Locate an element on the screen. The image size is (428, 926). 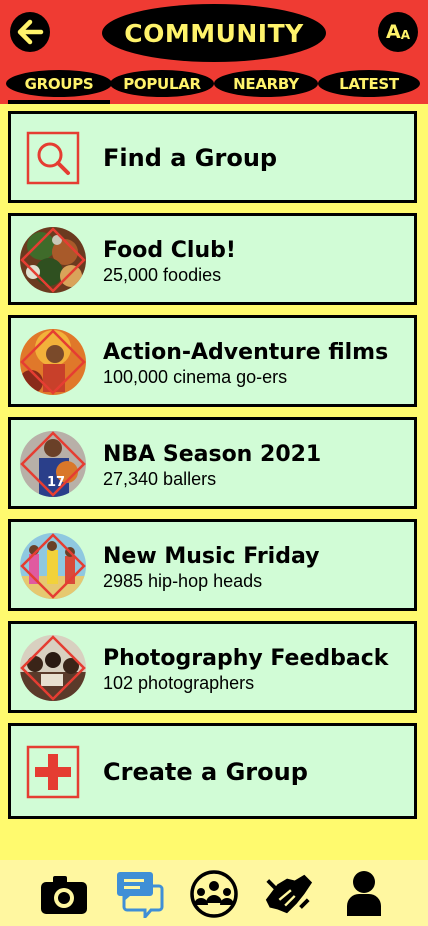
find-group-label: Find a Group is located at coordinates (190, 158).